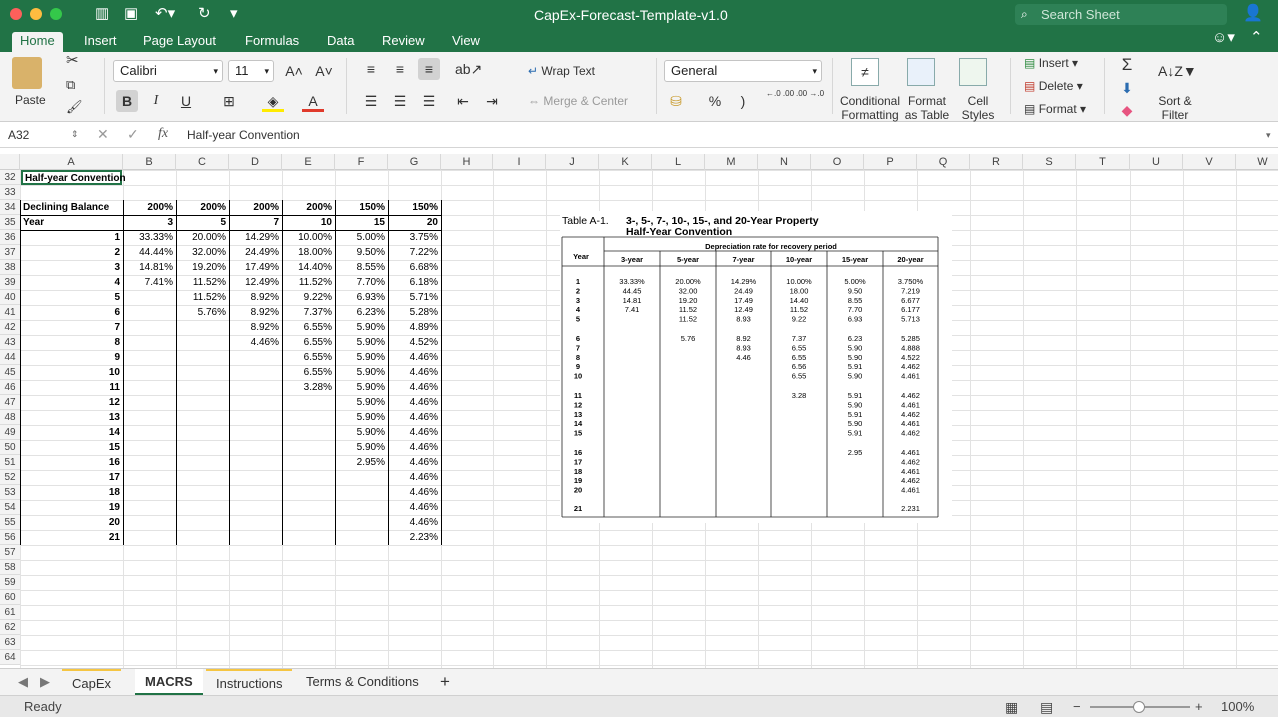  I want to click on cell-rate-value: 19.20%, so click(202, 267).